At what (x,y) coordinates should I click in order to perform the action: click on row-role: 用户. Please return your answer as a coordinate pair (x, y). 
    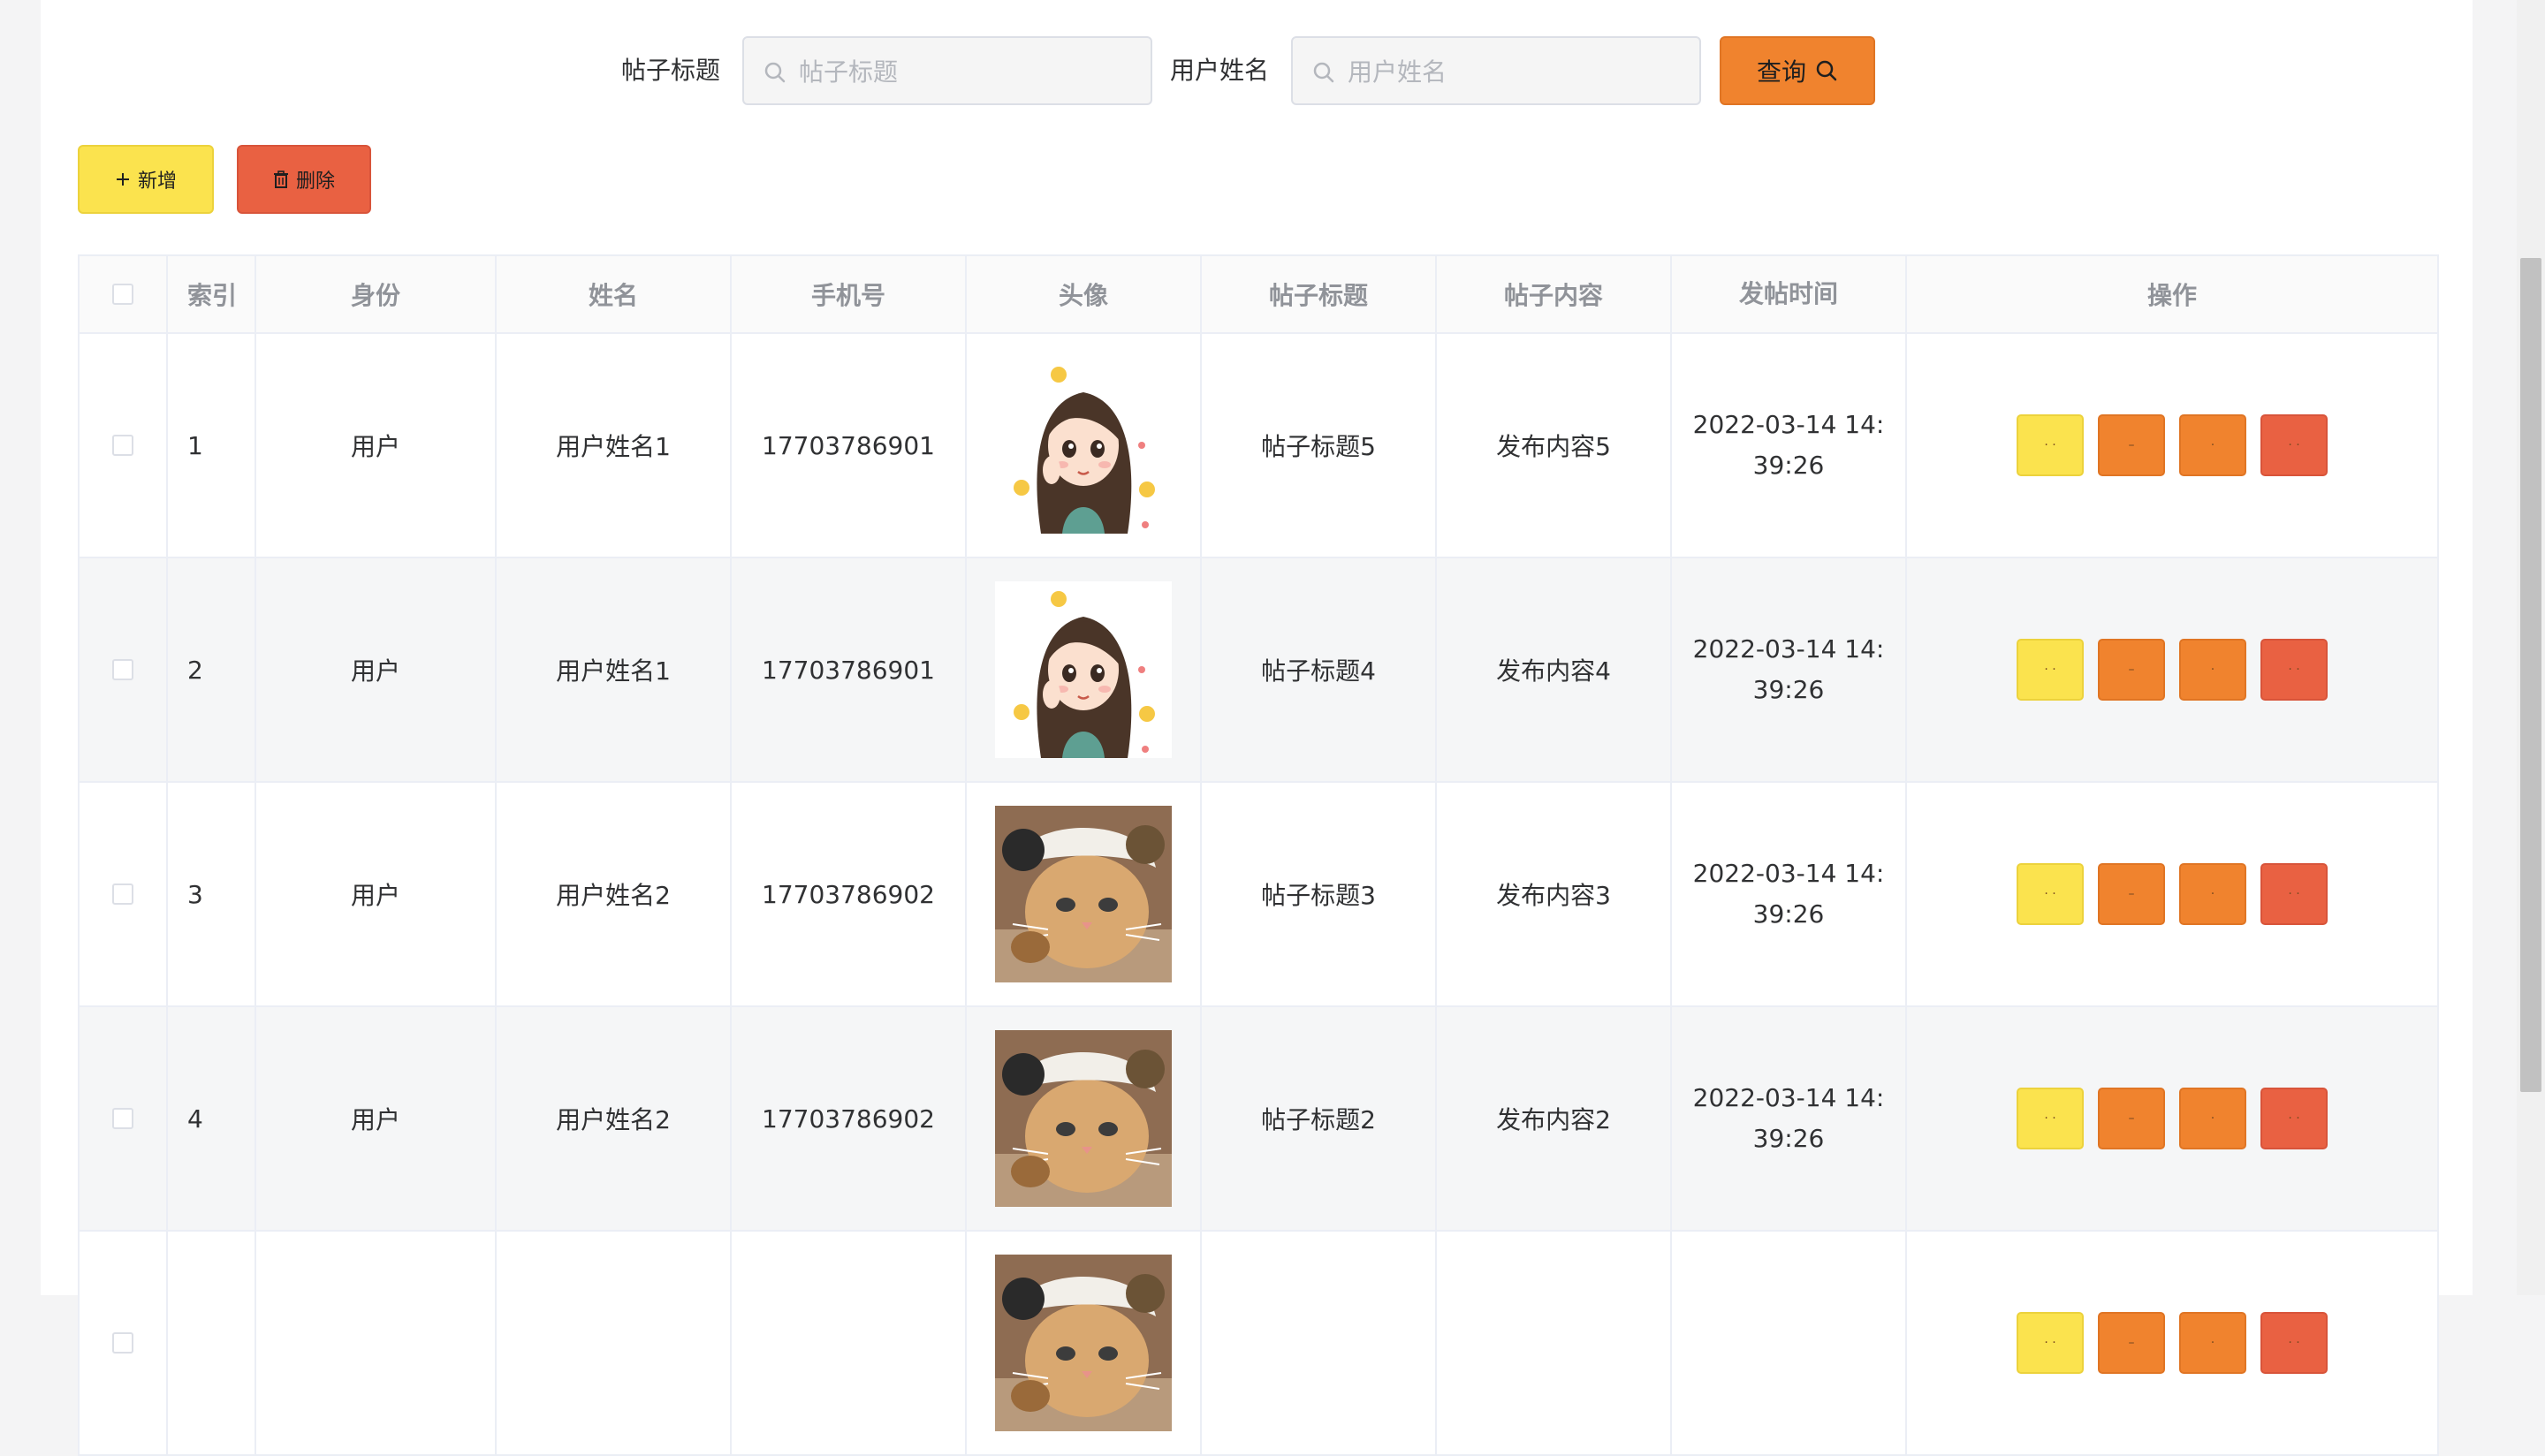
    Looking at the image, I should click on (376, 895).